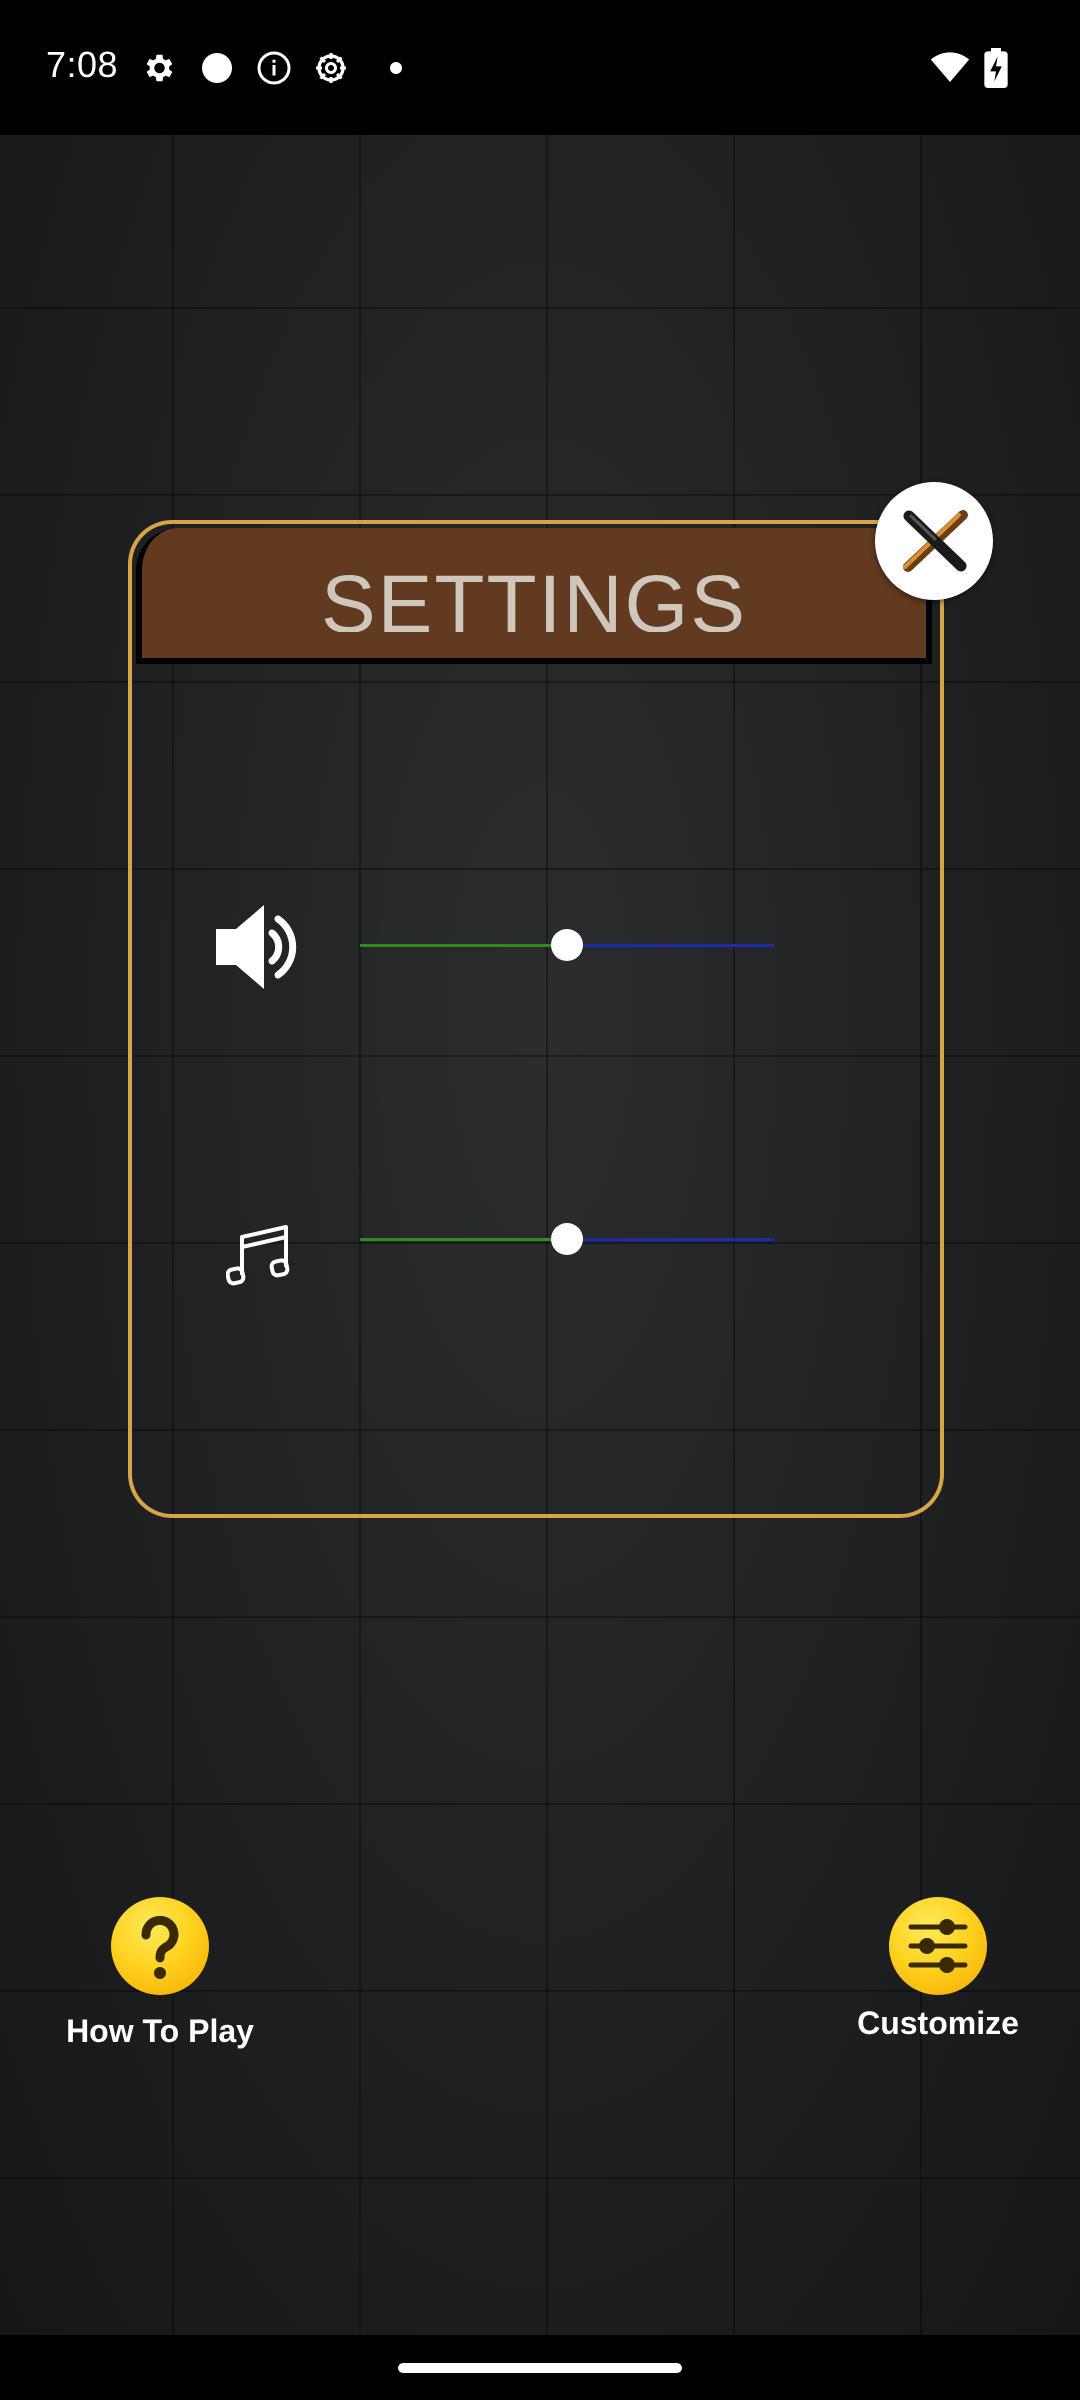 The image size is (1080, 2400). I want to click on circle-icon, so click(217, 68).